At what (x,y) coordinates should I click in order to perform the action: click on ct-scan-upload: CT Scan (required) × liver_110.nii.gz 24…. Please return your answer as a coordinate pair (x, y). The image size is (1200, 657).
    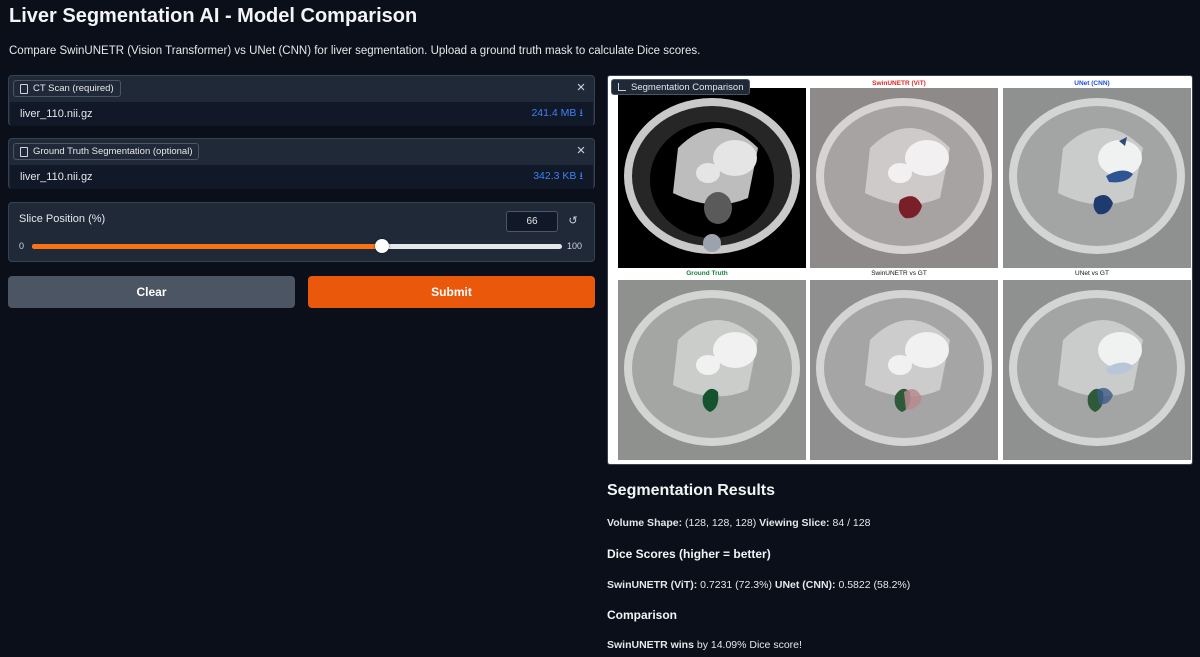
    Looking at the image, I should click on (301, 100).